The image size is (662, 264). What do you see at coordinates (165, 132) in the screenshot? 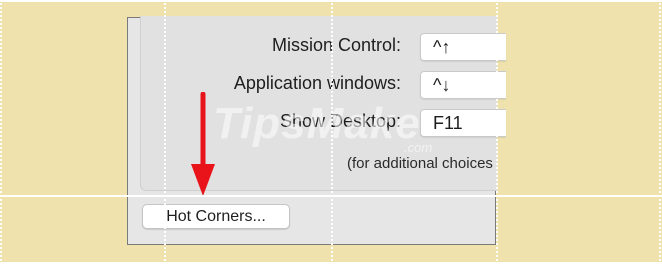
I see `grid-line-v1` at bounding box center [165, 132].